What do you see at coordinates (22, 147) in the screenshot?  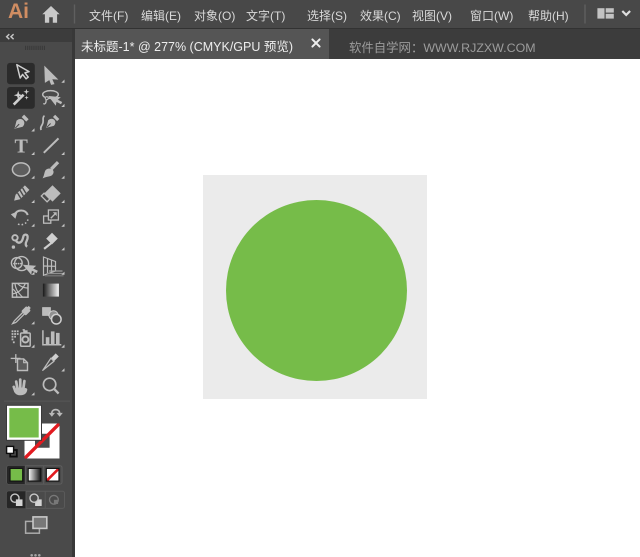 I see `svg-text: T` at bounding box center [22, 147].